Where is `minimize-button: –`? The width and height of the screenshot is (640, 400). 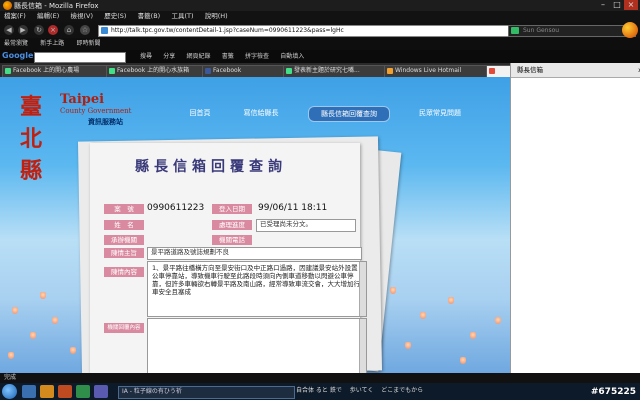
minimize-button: – is located at coordinates (603, 5).